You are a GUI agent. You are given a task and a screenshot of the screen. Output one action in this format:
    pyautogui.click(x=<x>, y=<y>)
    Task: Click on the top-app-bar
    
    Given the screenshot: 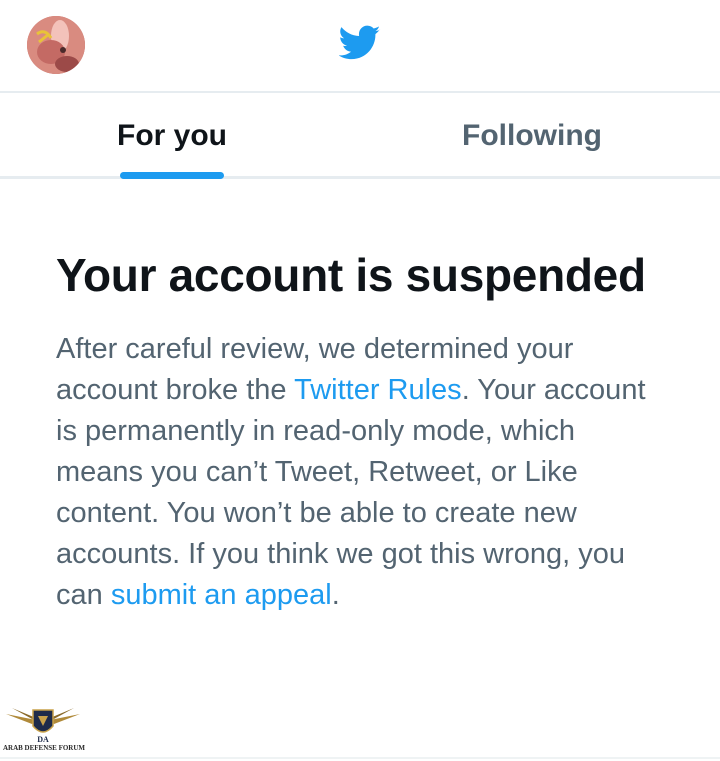 What is the action you would take?
    pyautogui.click(x=360, y=46)
    